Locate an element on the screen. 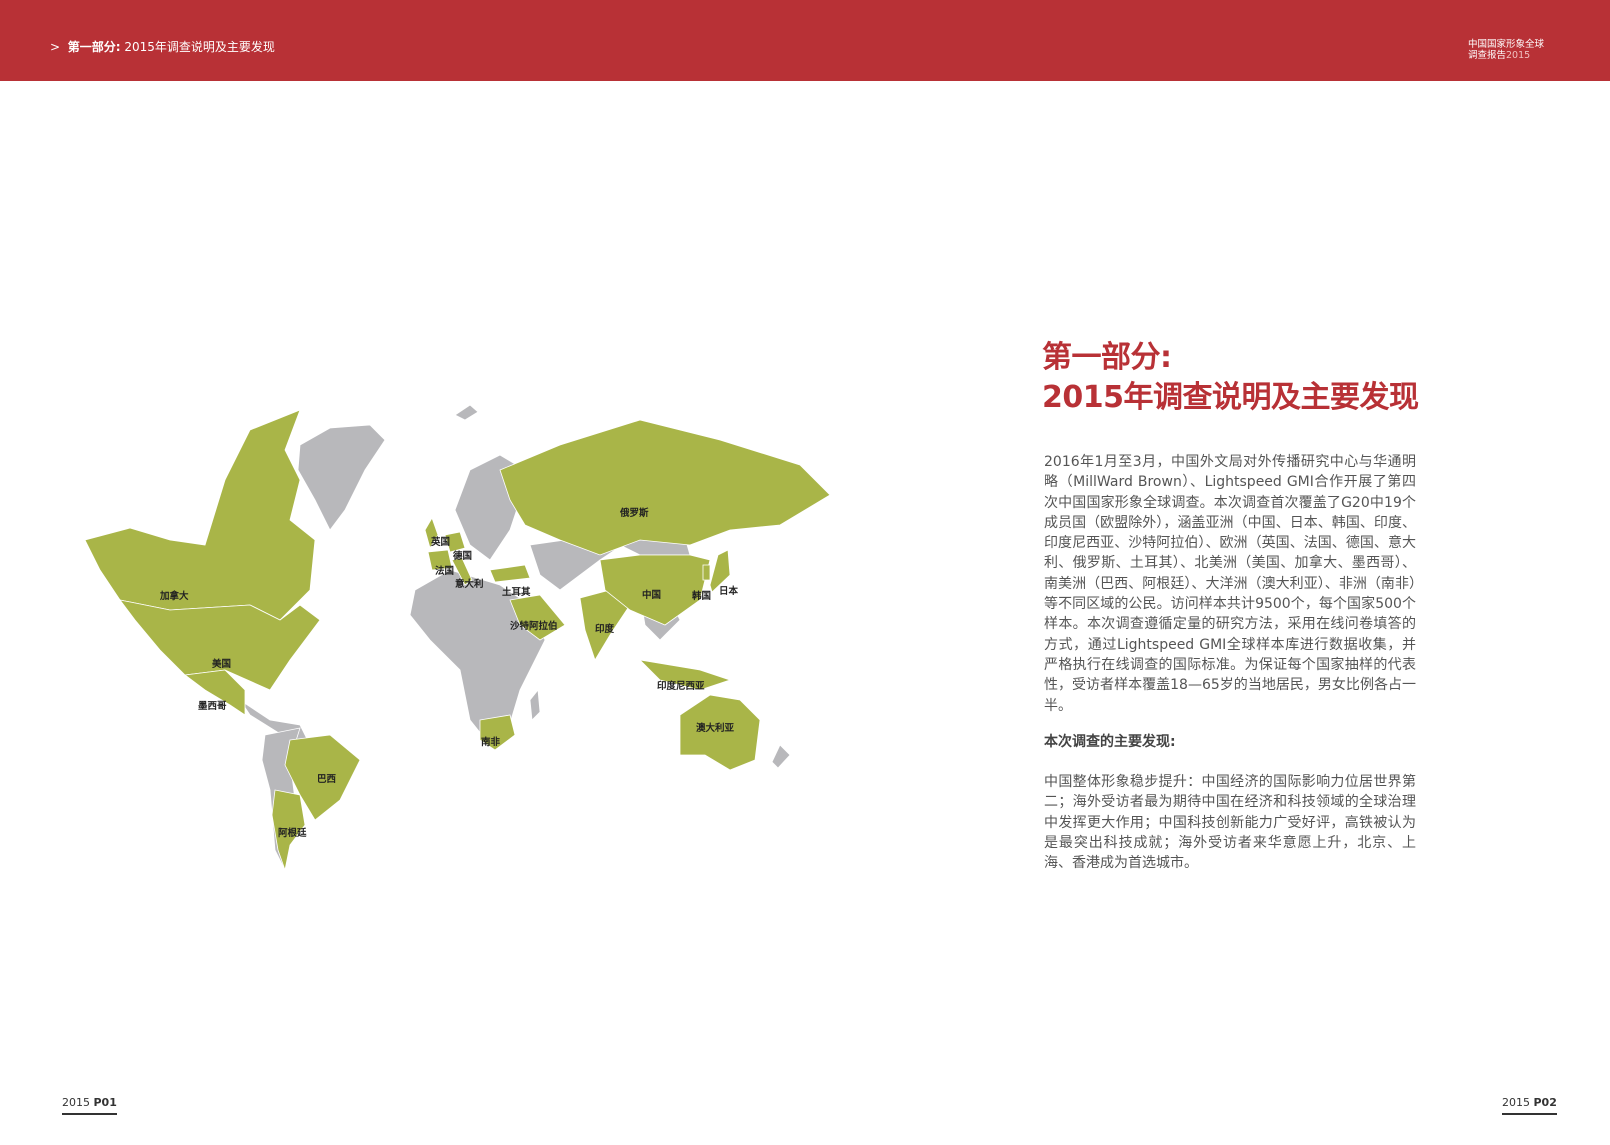 This screenshot has width=1610, height=1145. page-number-left: 2015 P01 is located at coordinates (89, 1105).